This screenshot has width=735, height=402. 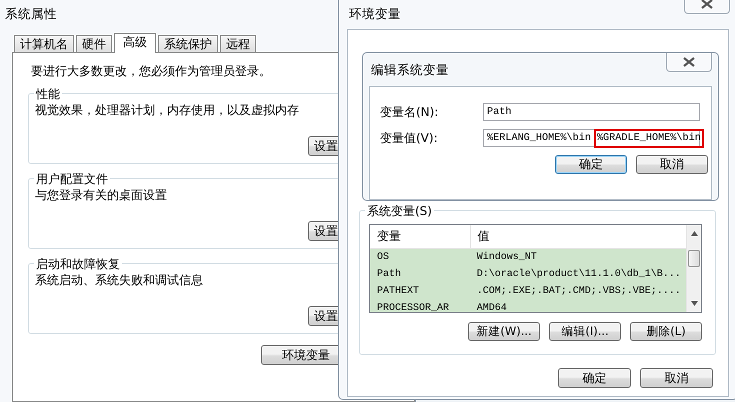 I want to click on table-row: PROCESSOR_AR AMD64, so click(x=528, y=306).